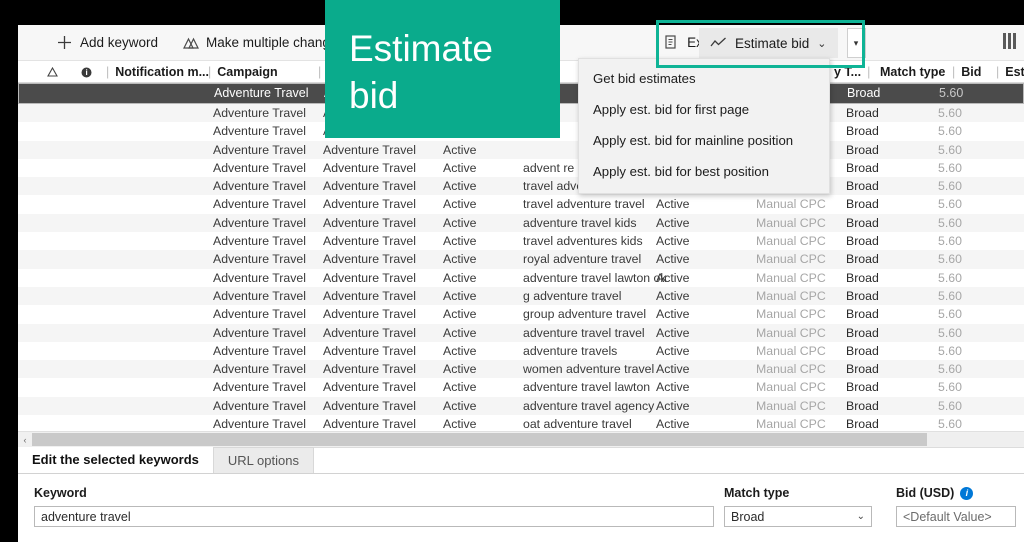  Describe the element at coordinates (107, 43) in the screenshot. I see `add-keyword-button: Add keyword` at that location.